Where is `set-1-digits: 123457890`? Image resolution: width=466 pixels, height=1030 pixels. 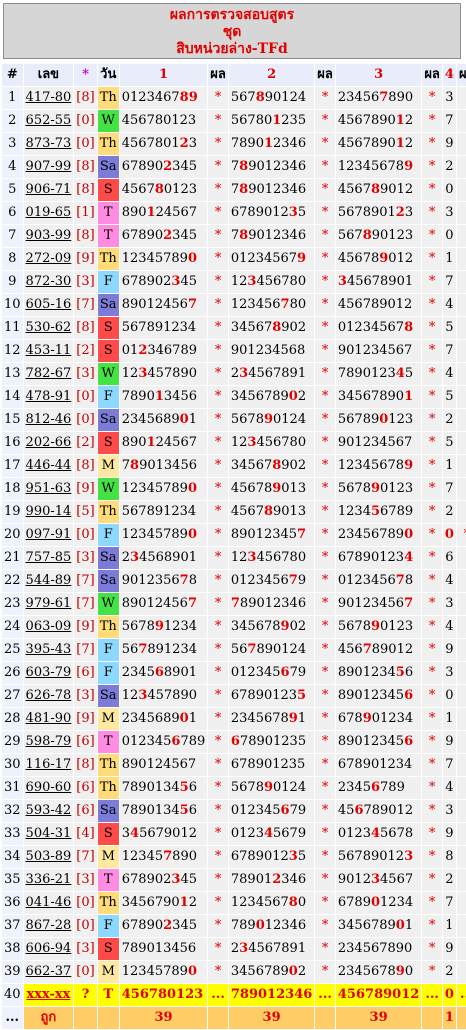 set-1-digits: 123457890 is located at coordinates (163, 535).